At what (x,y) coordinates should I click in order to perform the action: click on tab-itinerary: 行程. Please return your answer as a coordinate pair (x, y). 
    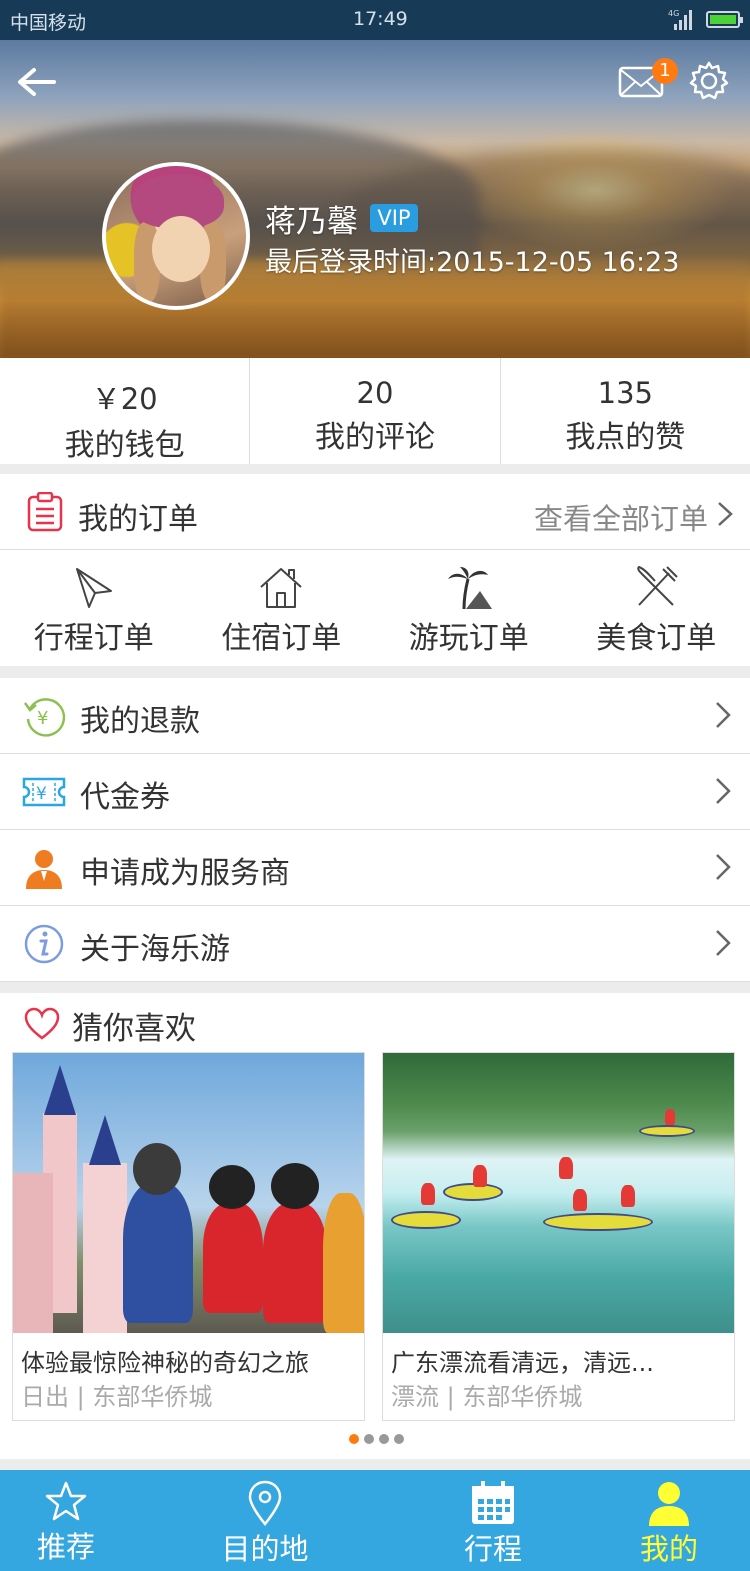
    Looking at the image, I should click on (493, 1520).